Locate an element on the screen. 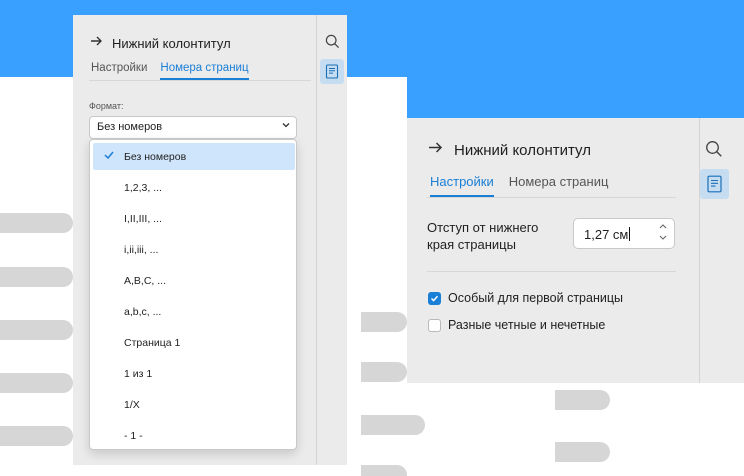 The width and height of the screenshot is (744, 476). first-page-different-checkbox: Особый для первой страницы is located at coordinates (525, 298).